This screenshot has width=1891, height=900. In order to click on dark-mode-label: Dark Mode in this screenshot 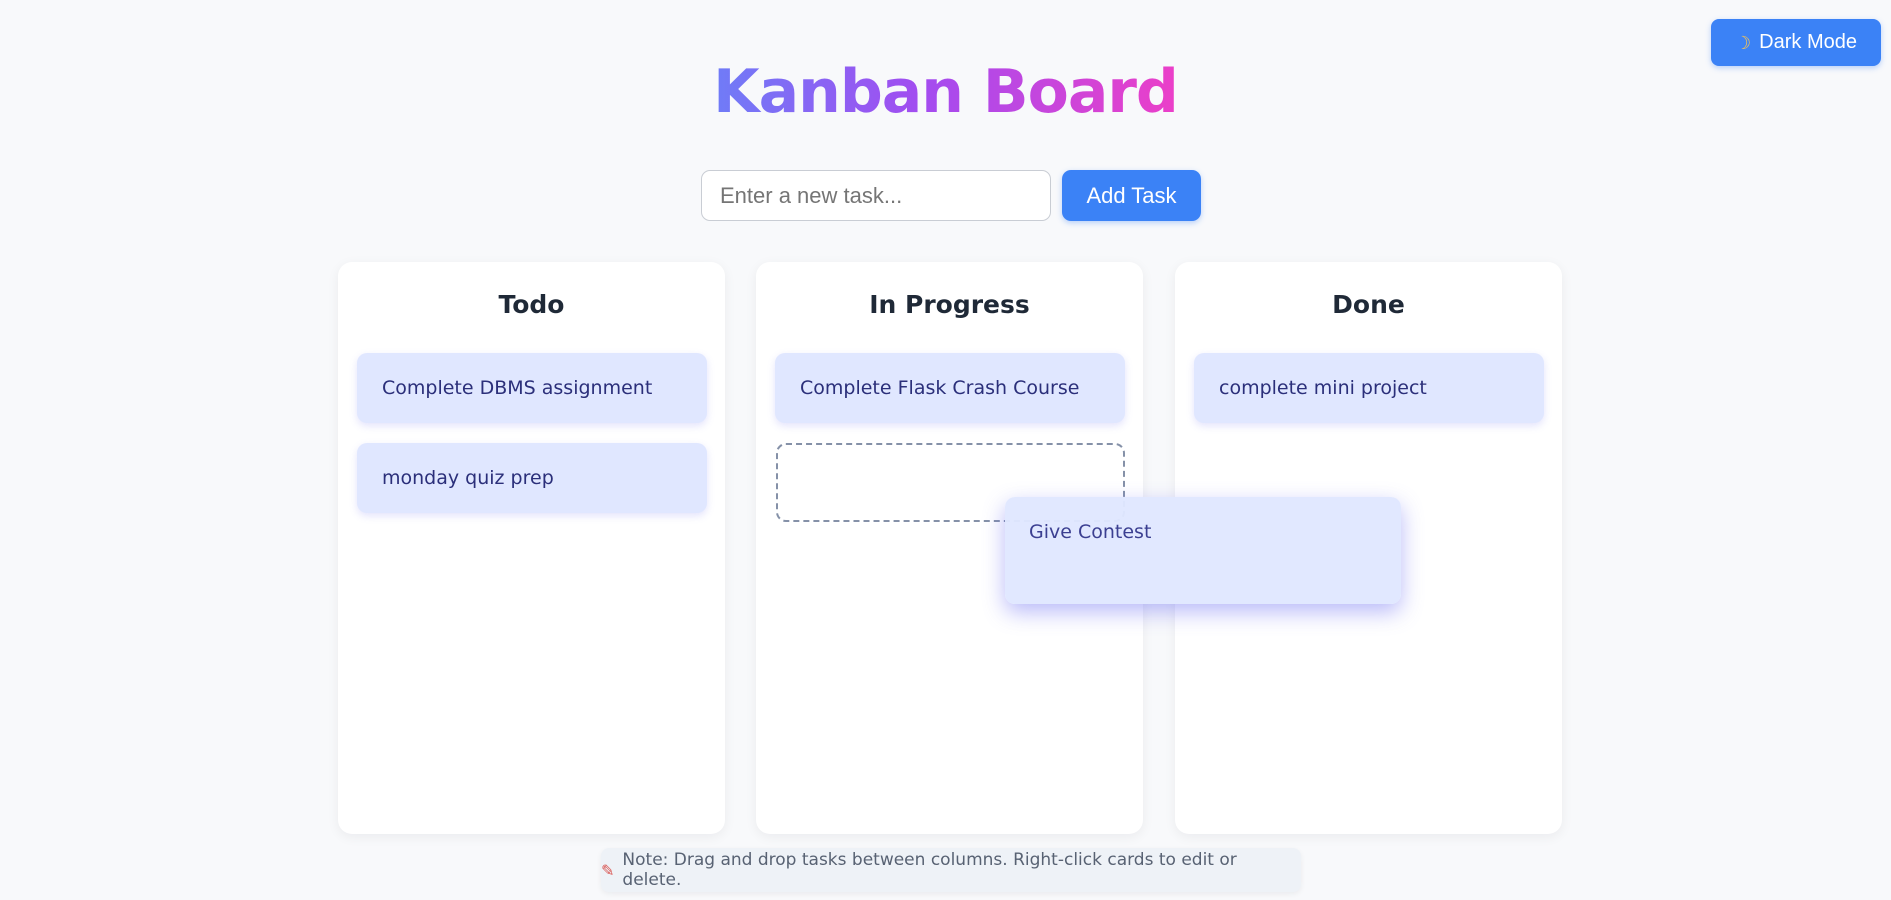, I will do `click(1808, 42)`.